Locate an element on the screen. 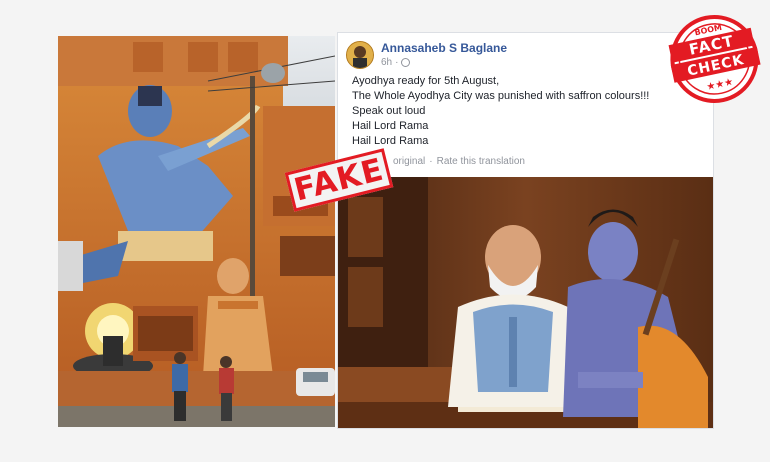 Image resolution: width=770 pixels, height=462 pixels. post-header: Annasaheb S Baglane 6h · ··· is located at coordinates (525, 54).